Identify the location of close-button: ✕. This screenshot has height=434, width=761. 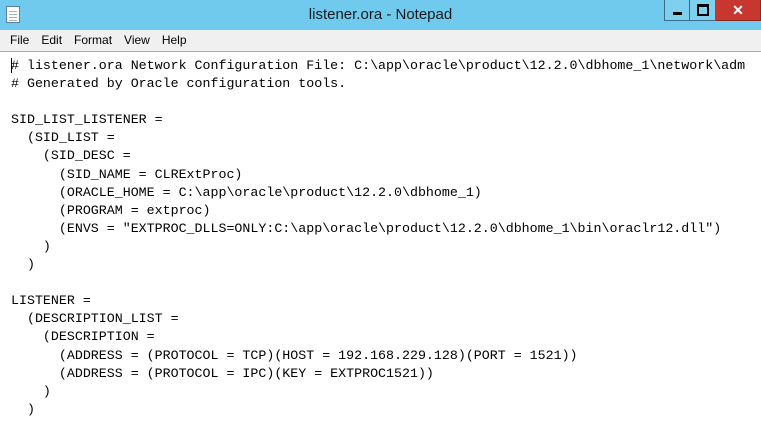
(738, 10).